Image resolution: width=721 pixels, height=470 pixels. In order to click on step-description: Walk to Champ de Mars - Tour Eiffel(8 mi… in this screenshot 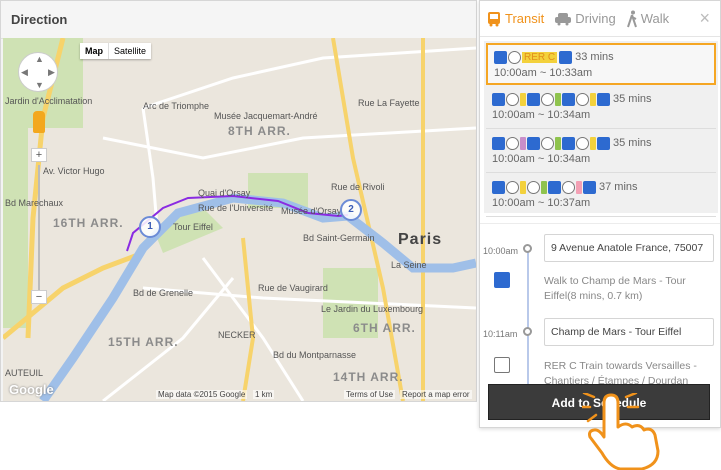, I will do `click(615, 288)`.